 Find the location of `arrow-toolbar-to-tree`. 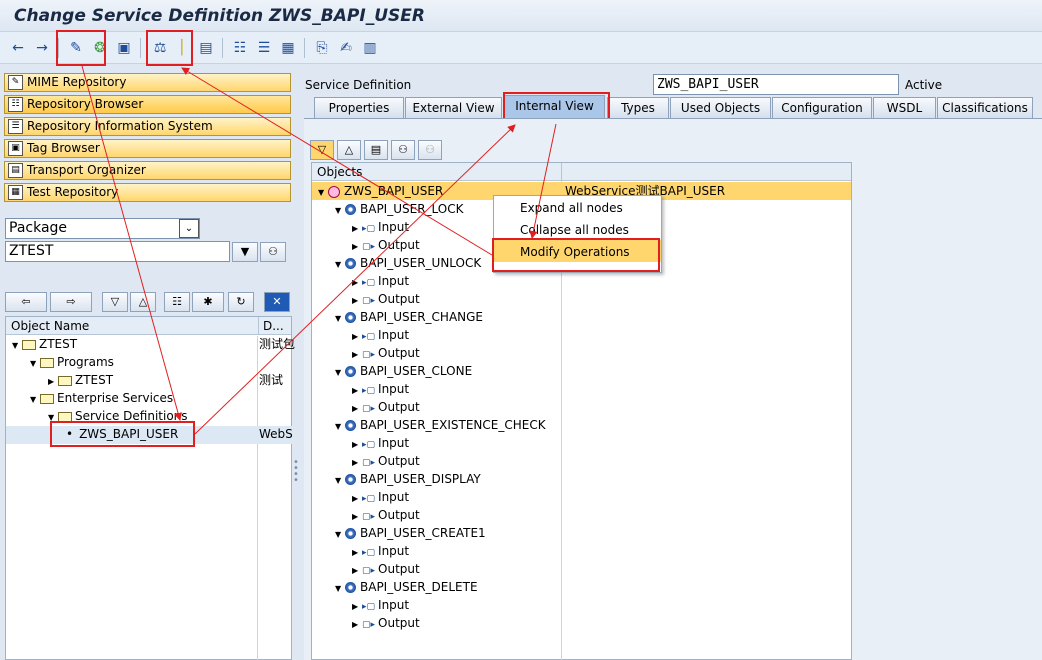

arrow-toolbar-to-tree is located at coordinates (131, 243).